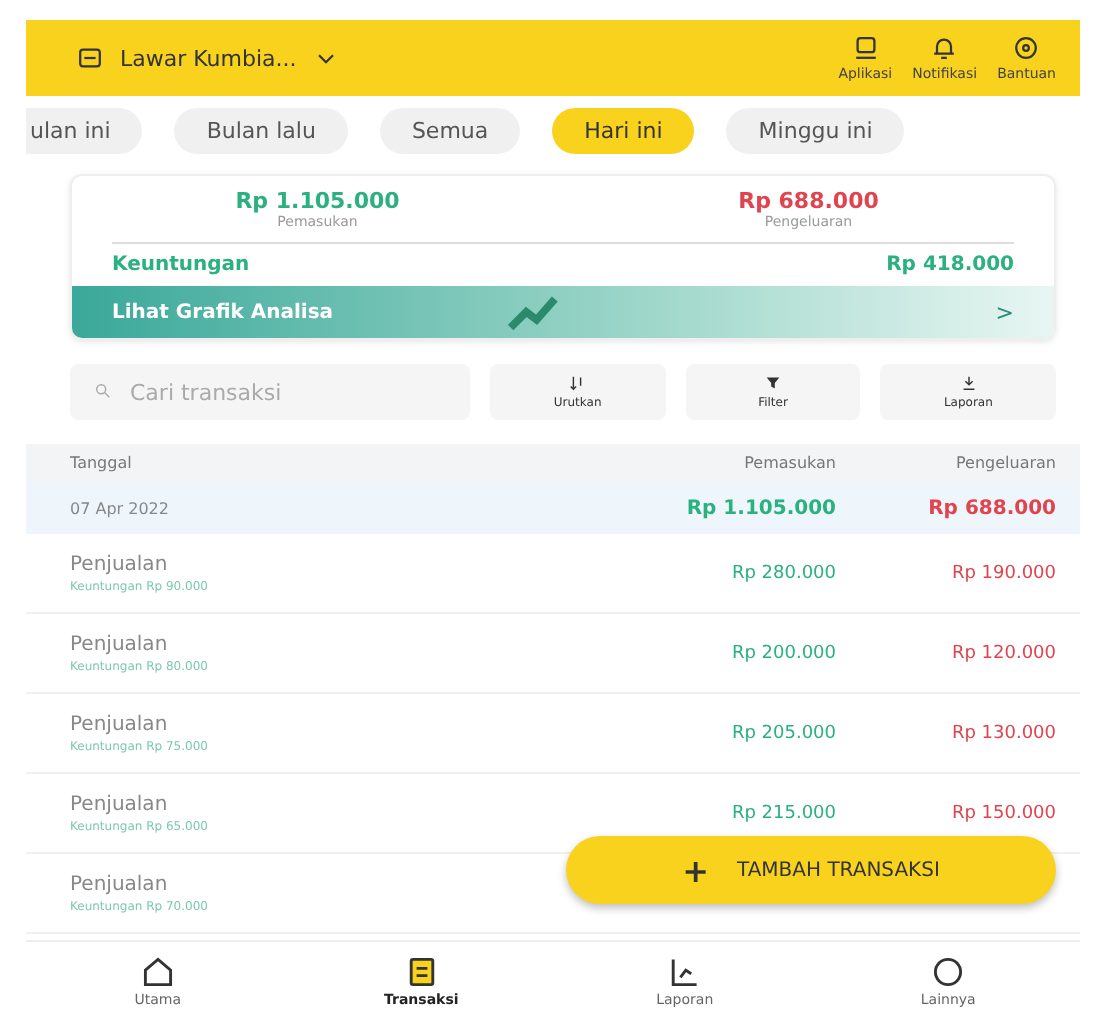 This screenshot has width=1100, height=1022. Describe the element at coordinates (789, 463) in the screenshot. I see `column-header: Pemasukan` at that location.